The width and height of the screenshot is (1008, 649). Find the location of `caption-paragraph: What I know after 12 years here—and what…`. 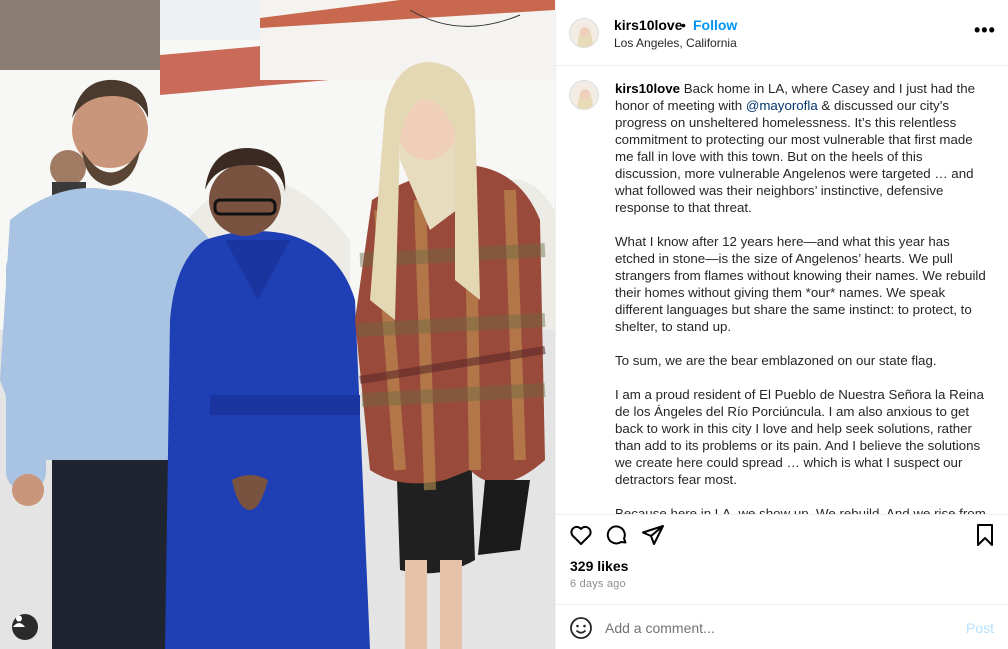

caption-paragraph: What I know after 12 years here—and what… is located at coordinates (800, 284).